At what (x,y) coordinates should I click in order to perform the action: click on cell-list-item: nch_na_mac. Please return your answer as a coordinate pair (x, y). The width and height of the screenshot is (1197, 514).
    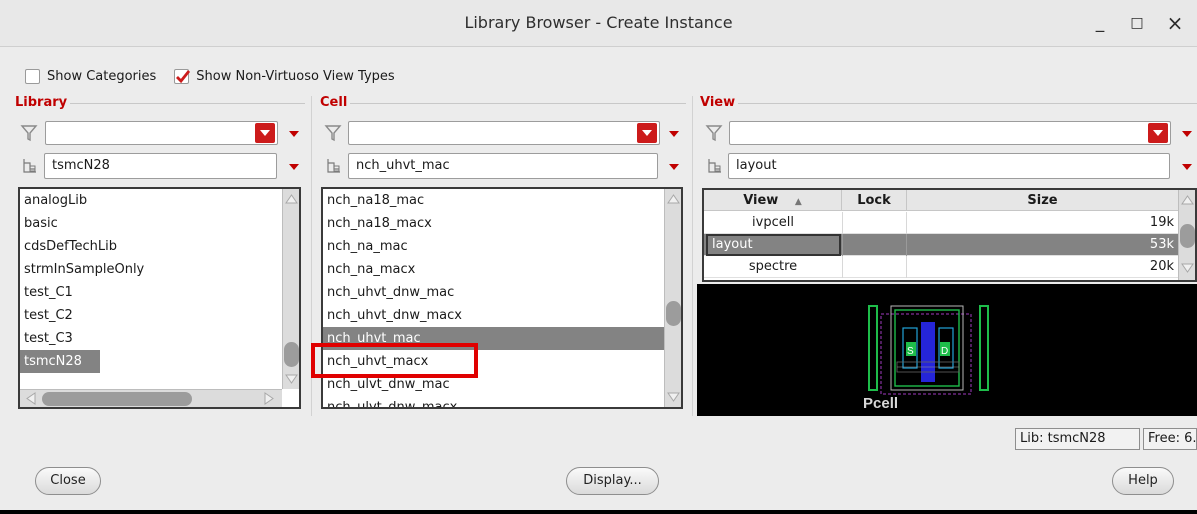
    Looking at the image, I should click on (493, 246).